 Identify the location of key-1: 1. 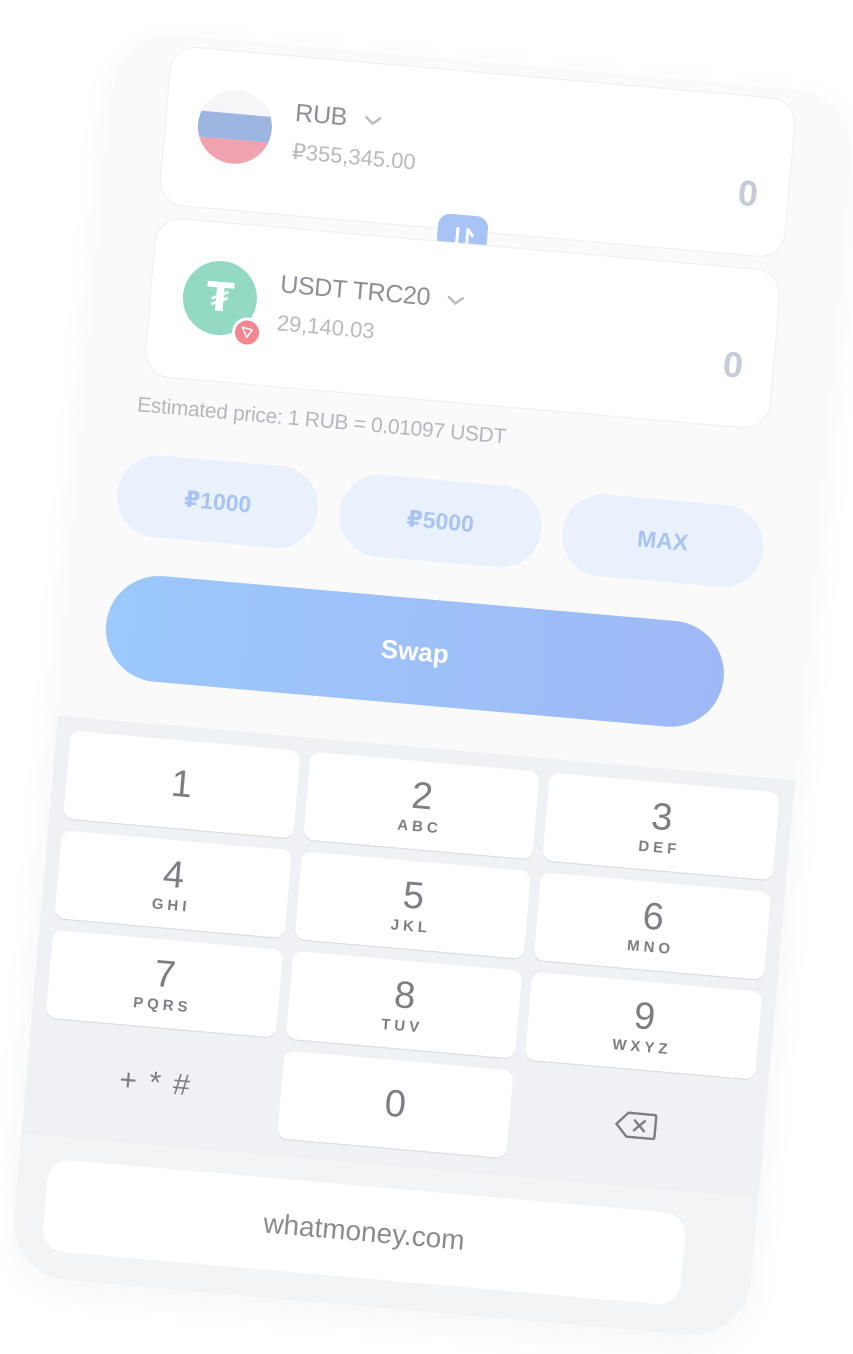
(181, 784).